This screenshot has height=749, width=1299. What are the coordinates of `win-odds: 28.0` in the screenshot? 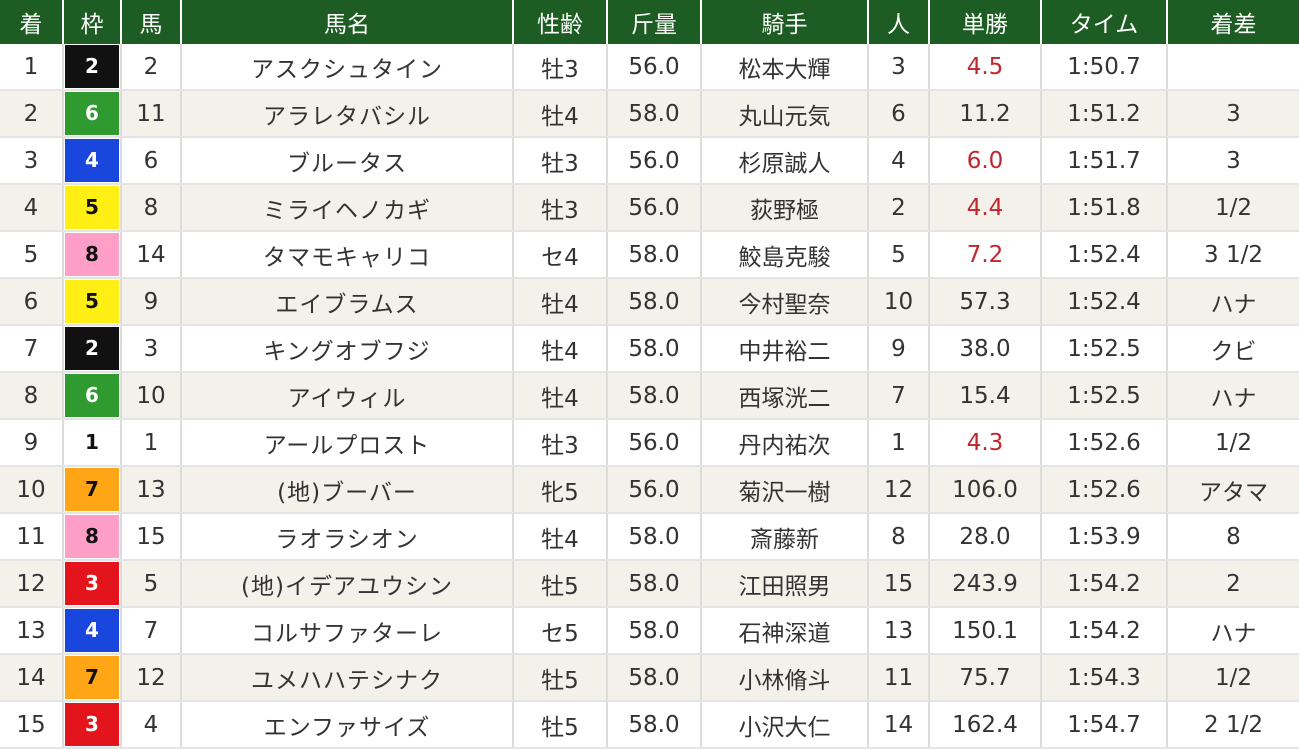 It's located at (984, 537).